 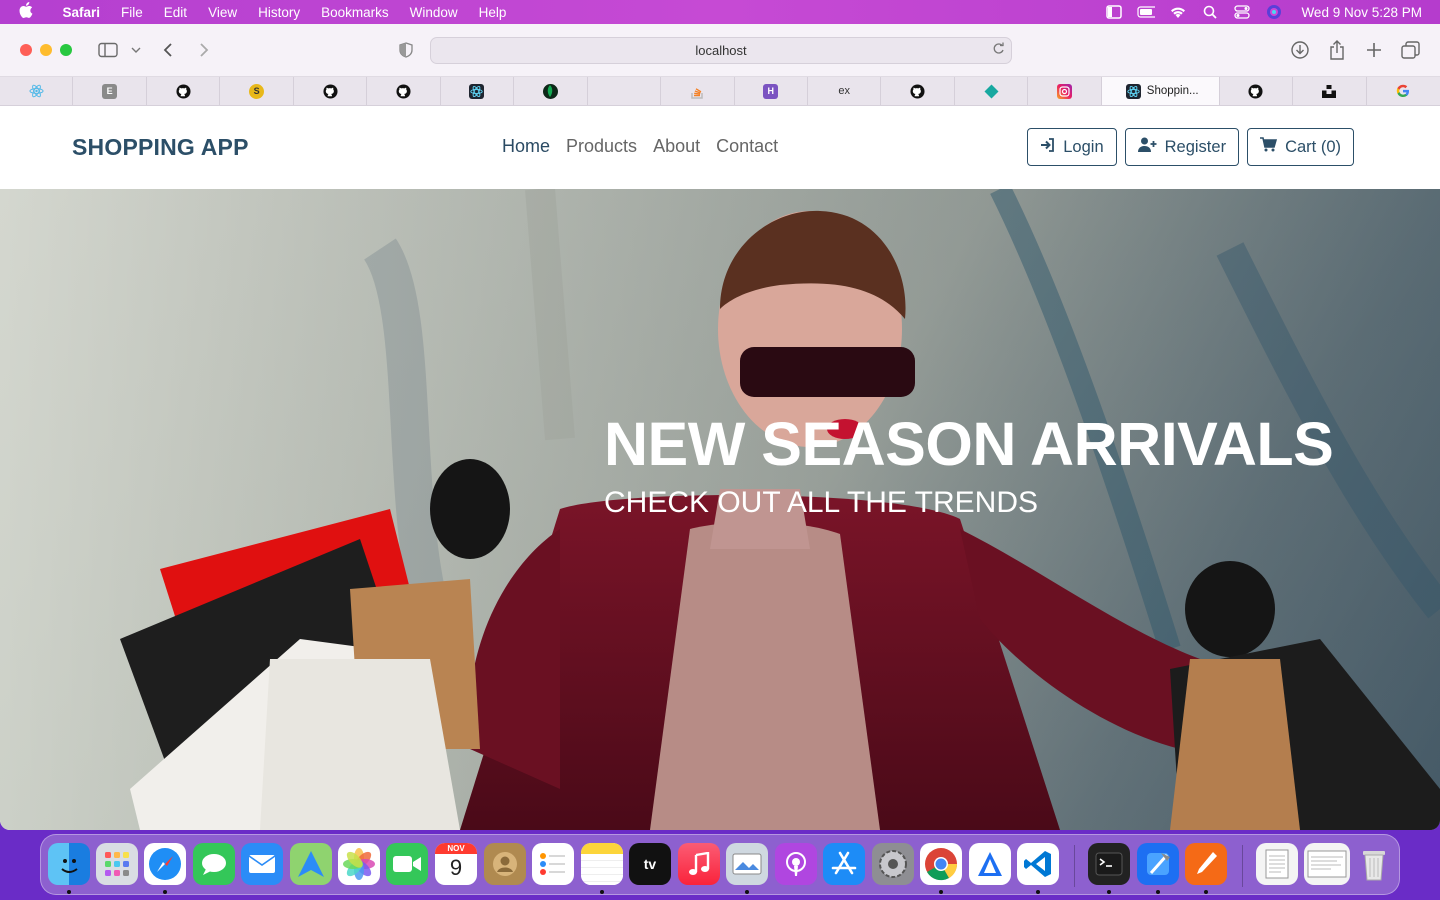 What do you see at coordinates (796, 864) in the screenshot?
I see `podcasts-icon` at bounding box center [796, 864].